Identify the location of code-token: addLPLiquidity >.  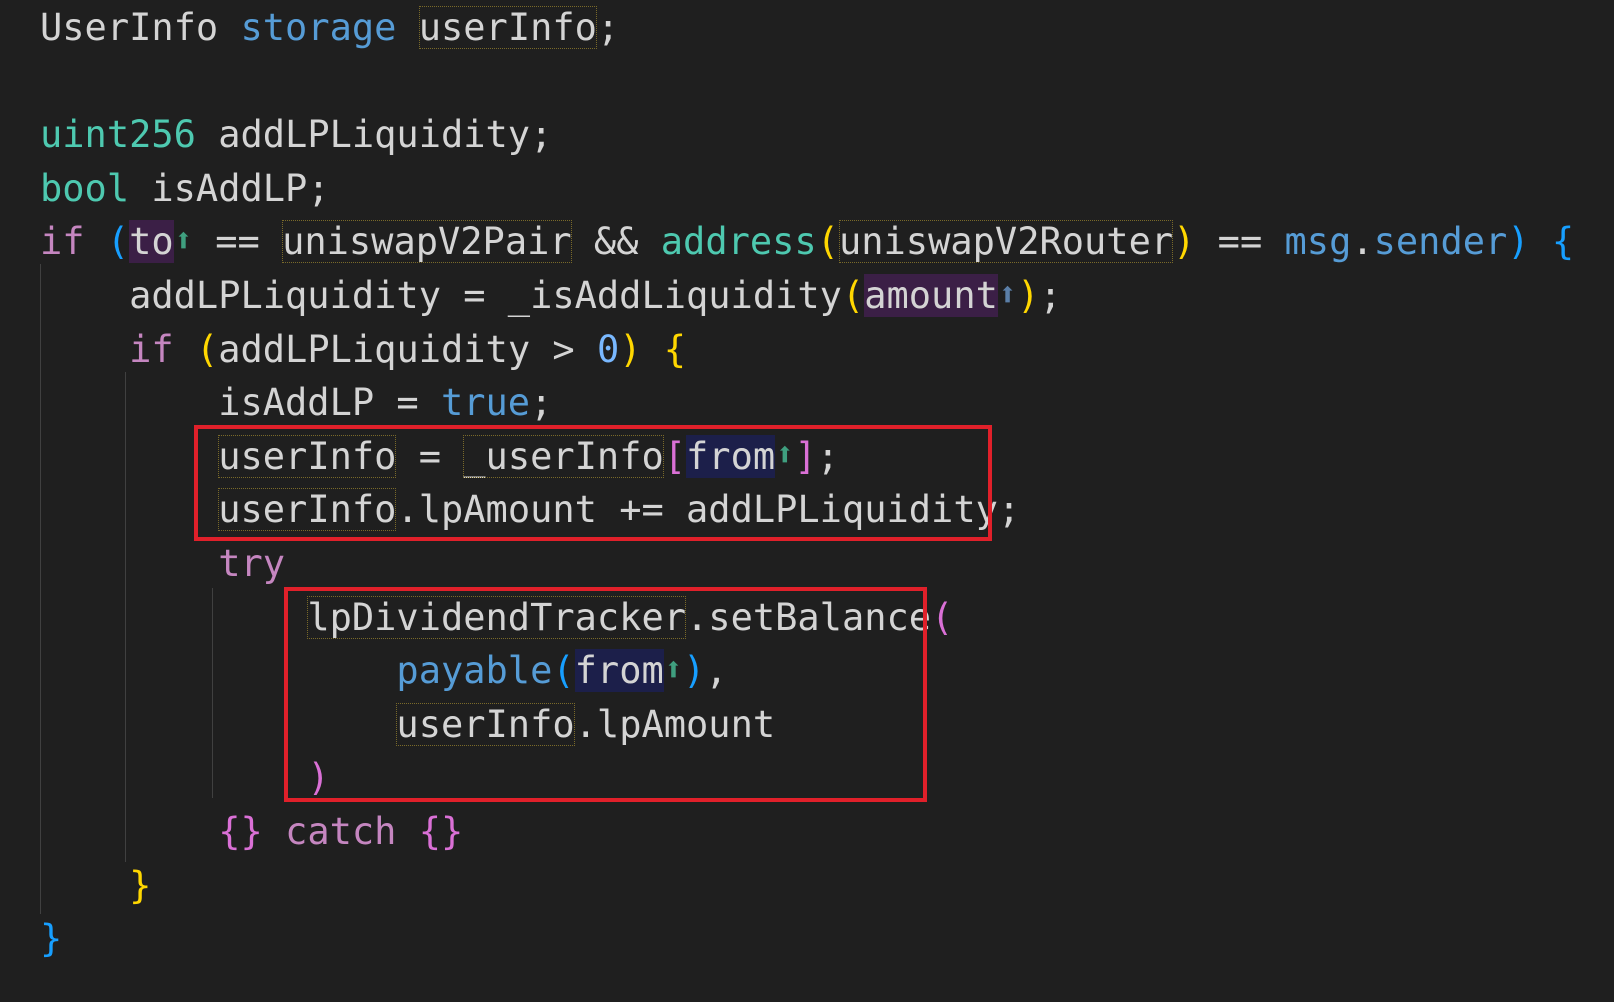
(407, 349).